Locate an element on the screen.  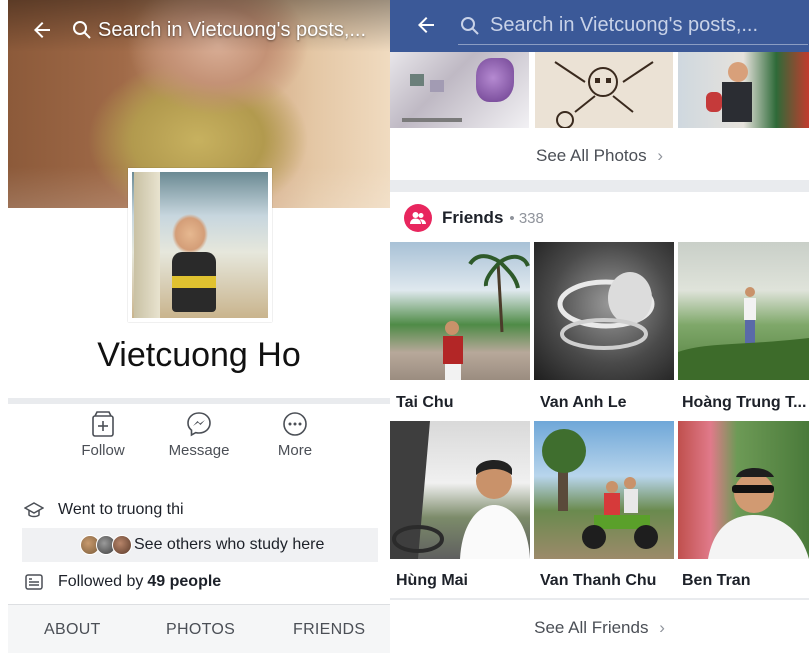
see-all-friends-link: See All Friends › is located at coordinates (599, 628).